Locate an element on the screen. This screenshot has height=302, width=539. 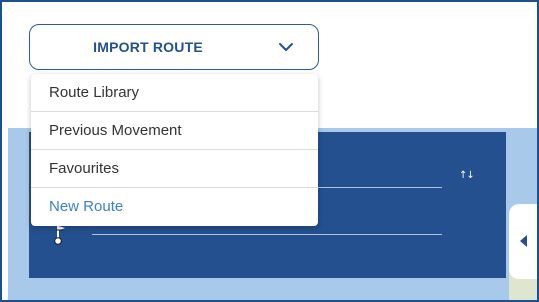
menu-item-previous-movement: Previous Movement is located at coordinates (174, 131).